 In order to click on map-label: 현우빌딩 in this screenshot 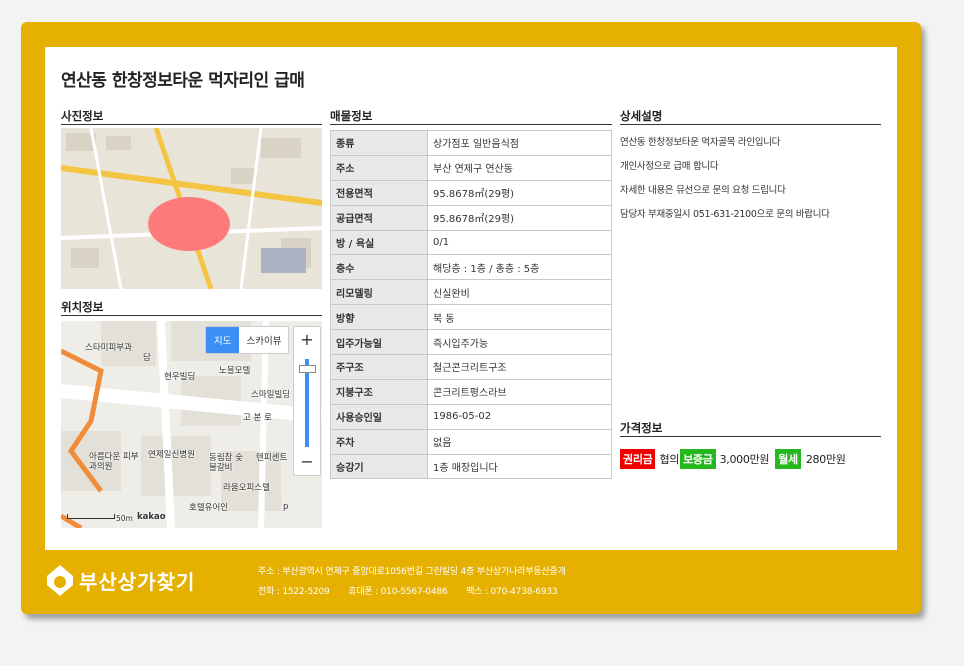, I will do `click(180, 377)`.